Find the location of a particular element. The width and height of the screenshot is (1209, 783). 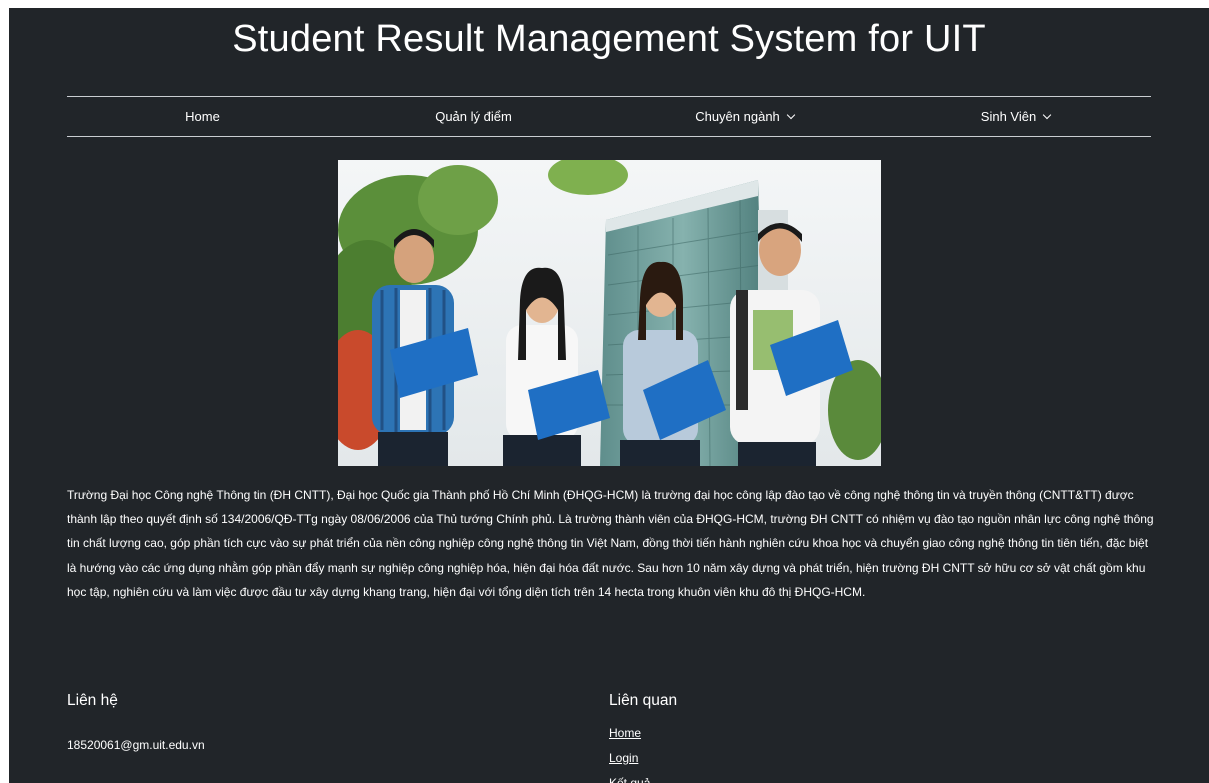

nav-item-grade-management: Quản lý điểm is located at coordinates (473, 116).